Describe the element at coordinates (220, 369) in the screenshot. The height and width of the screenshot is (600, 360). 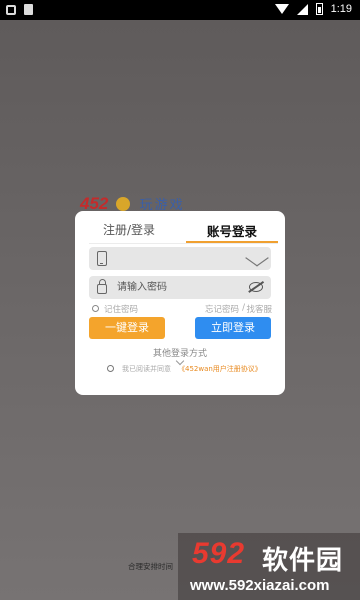
I see `agreement-link: 《452wan用户注册协议》` at that location.